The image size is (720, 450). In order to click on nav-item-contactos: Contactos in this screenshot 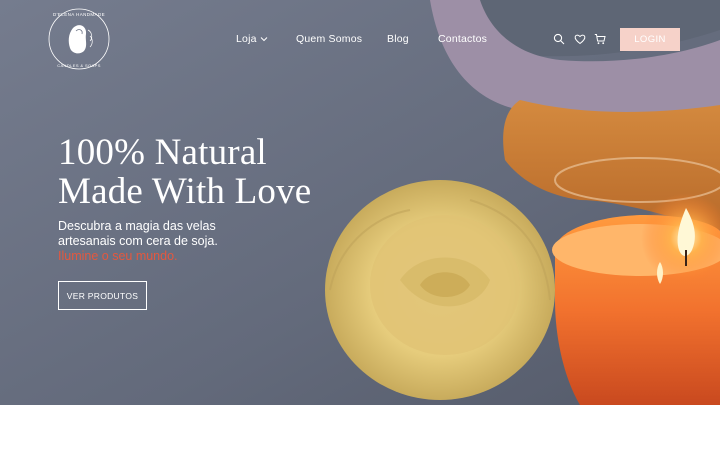, I will do `click(462, 39)`.